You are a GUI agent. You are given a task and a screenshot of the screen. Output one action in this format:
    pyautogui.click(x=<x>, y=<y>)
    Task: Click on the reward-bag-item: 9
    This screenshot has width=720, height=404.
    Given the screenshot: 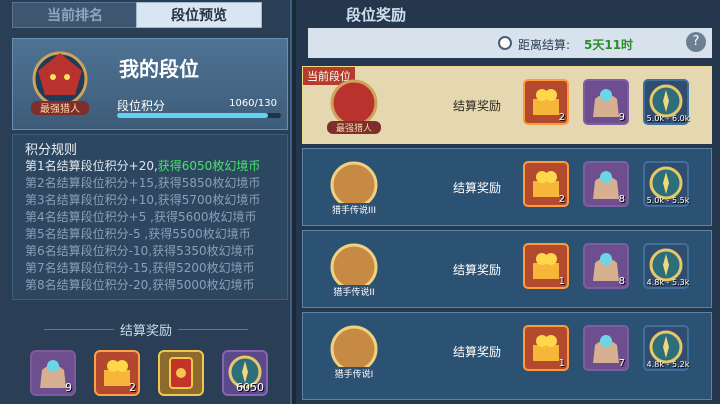 What is the action you would take?
    pyautogui.click(x=53, y=373)
    